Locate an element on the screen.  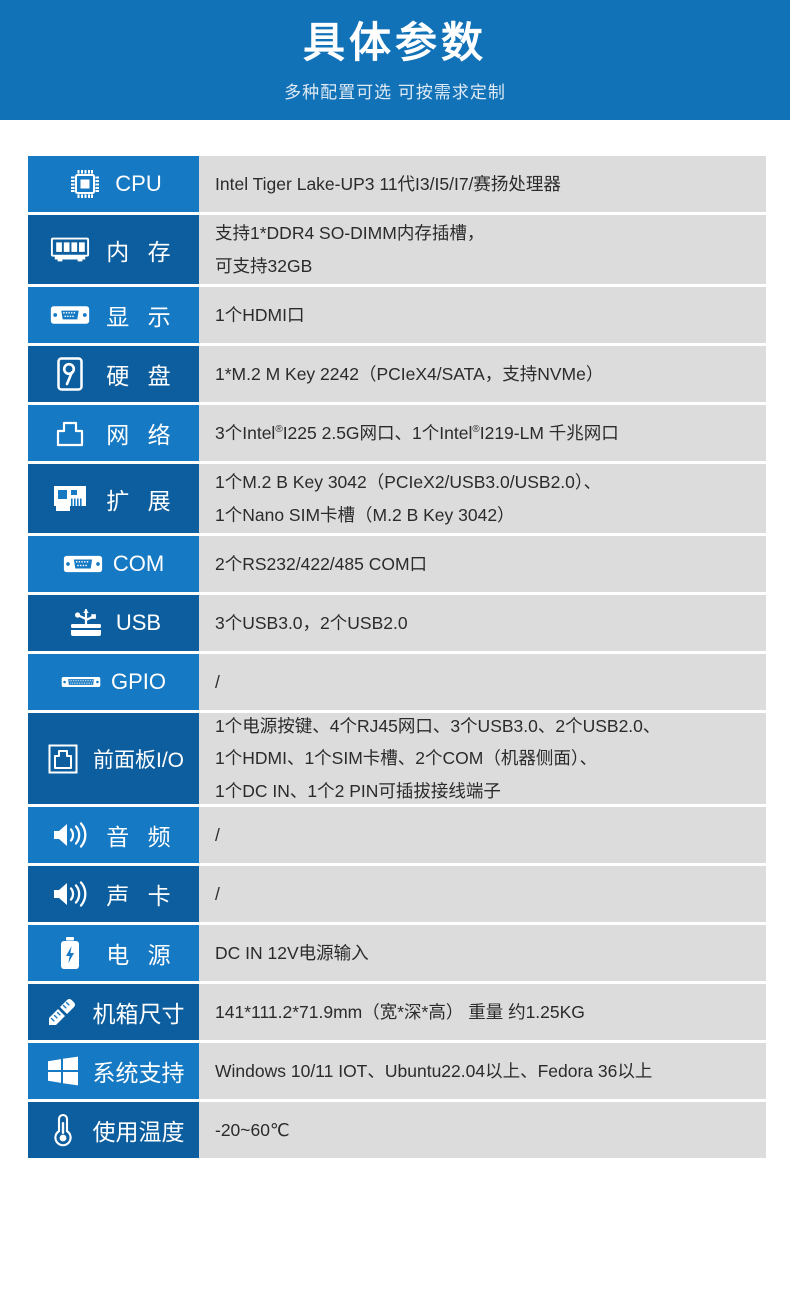
spec-label-cell: 硬 盘 is located at coordinates (113, 374).